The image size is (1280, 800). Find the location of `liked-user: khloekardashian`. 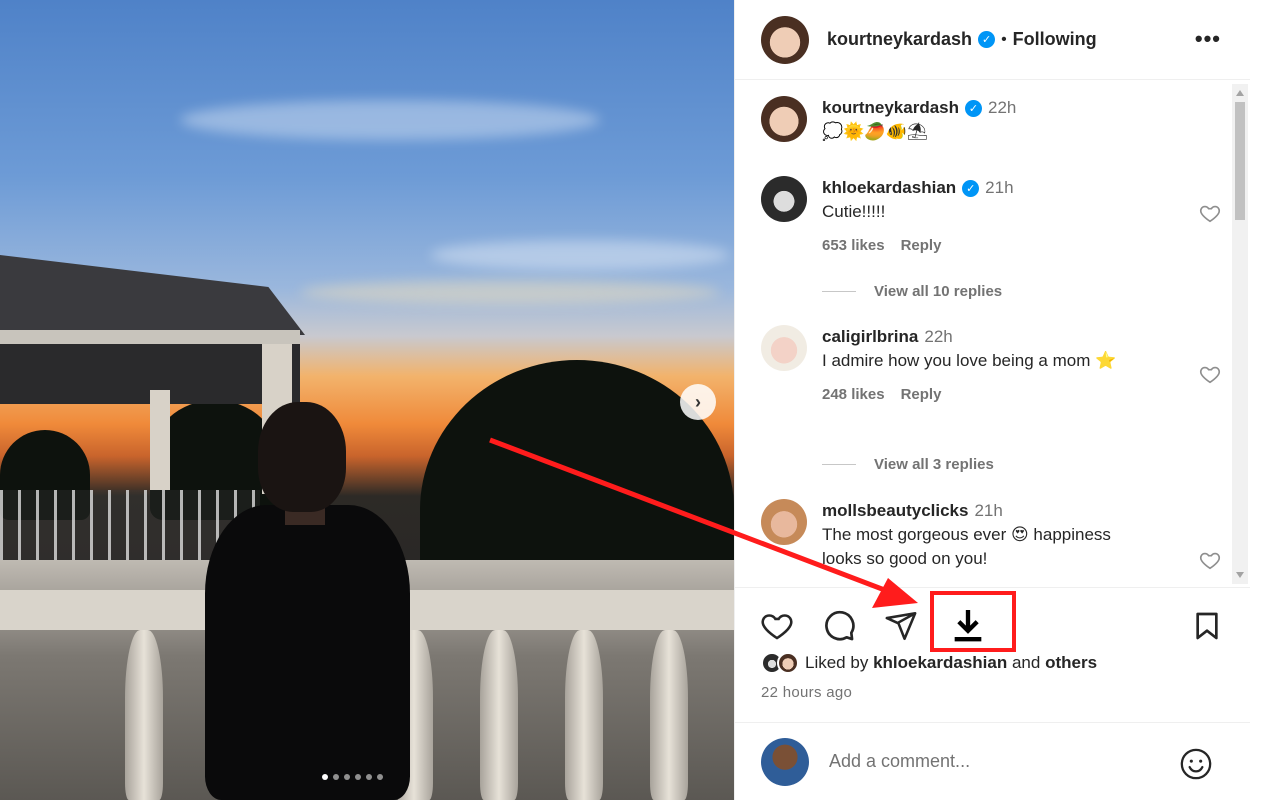

liked-user: khloekardashian is located at coordinates (940, 663).